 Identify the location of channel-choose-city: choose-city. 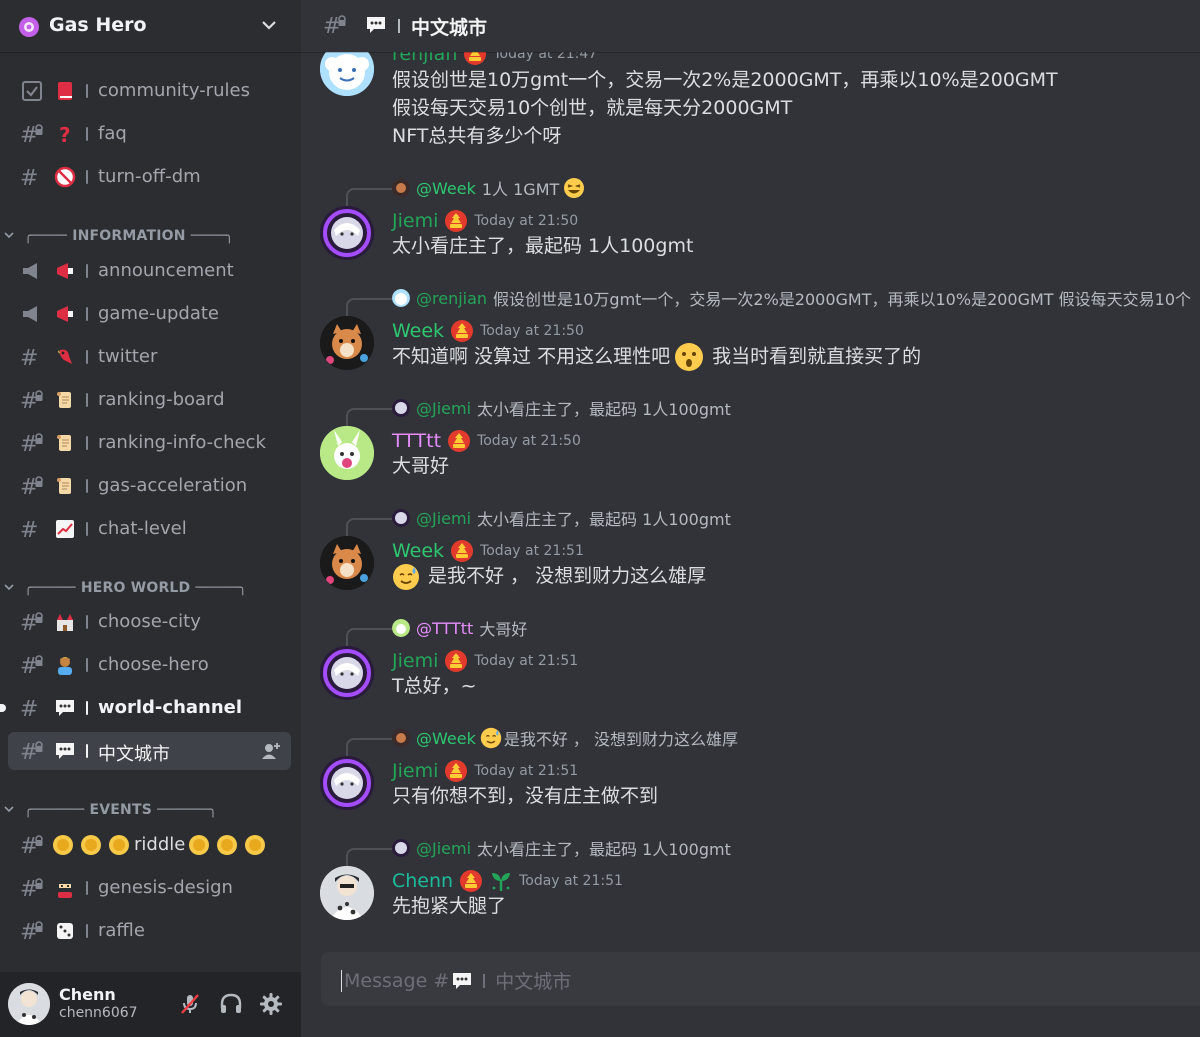
(149, 622).